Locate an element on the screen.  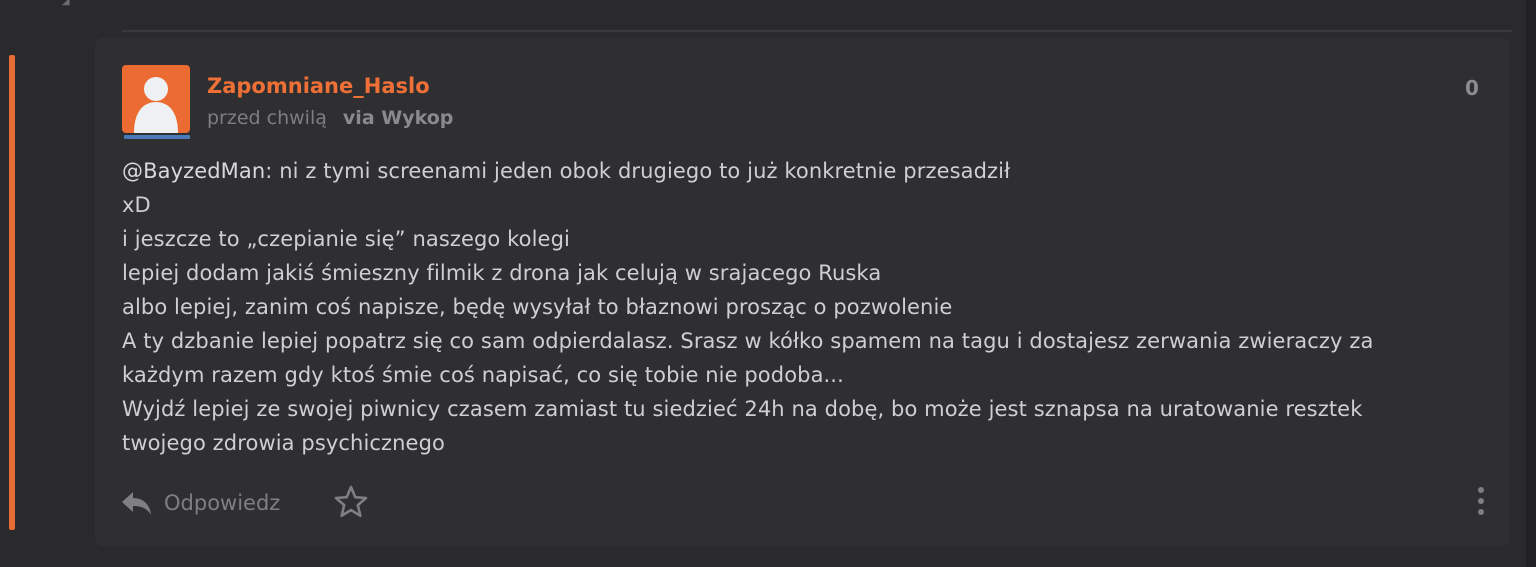
vote-count: 0 is located at coordinates (1472, 88).